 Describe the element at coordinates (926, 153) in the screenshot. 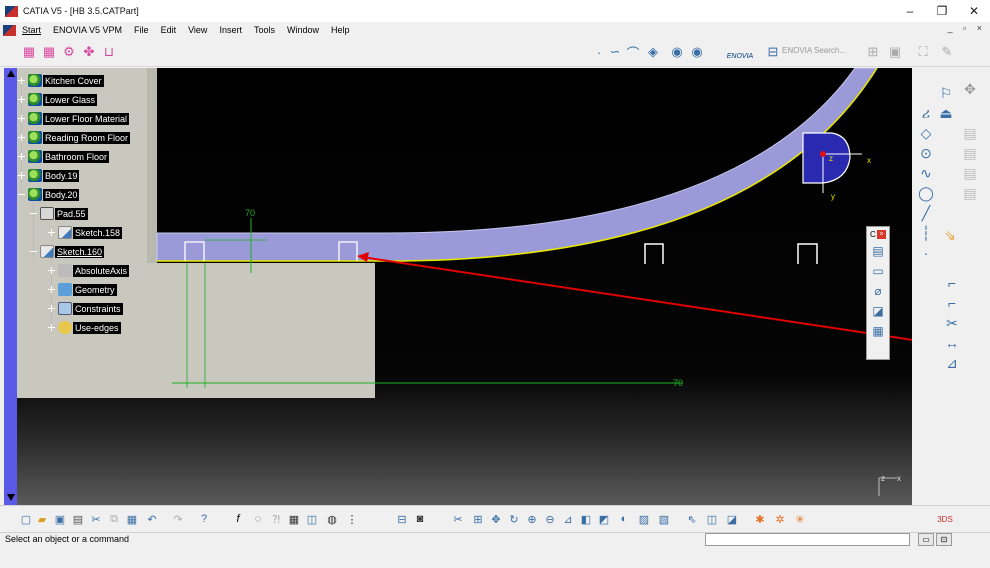

I see `circle-icon: ⊙` at that location.